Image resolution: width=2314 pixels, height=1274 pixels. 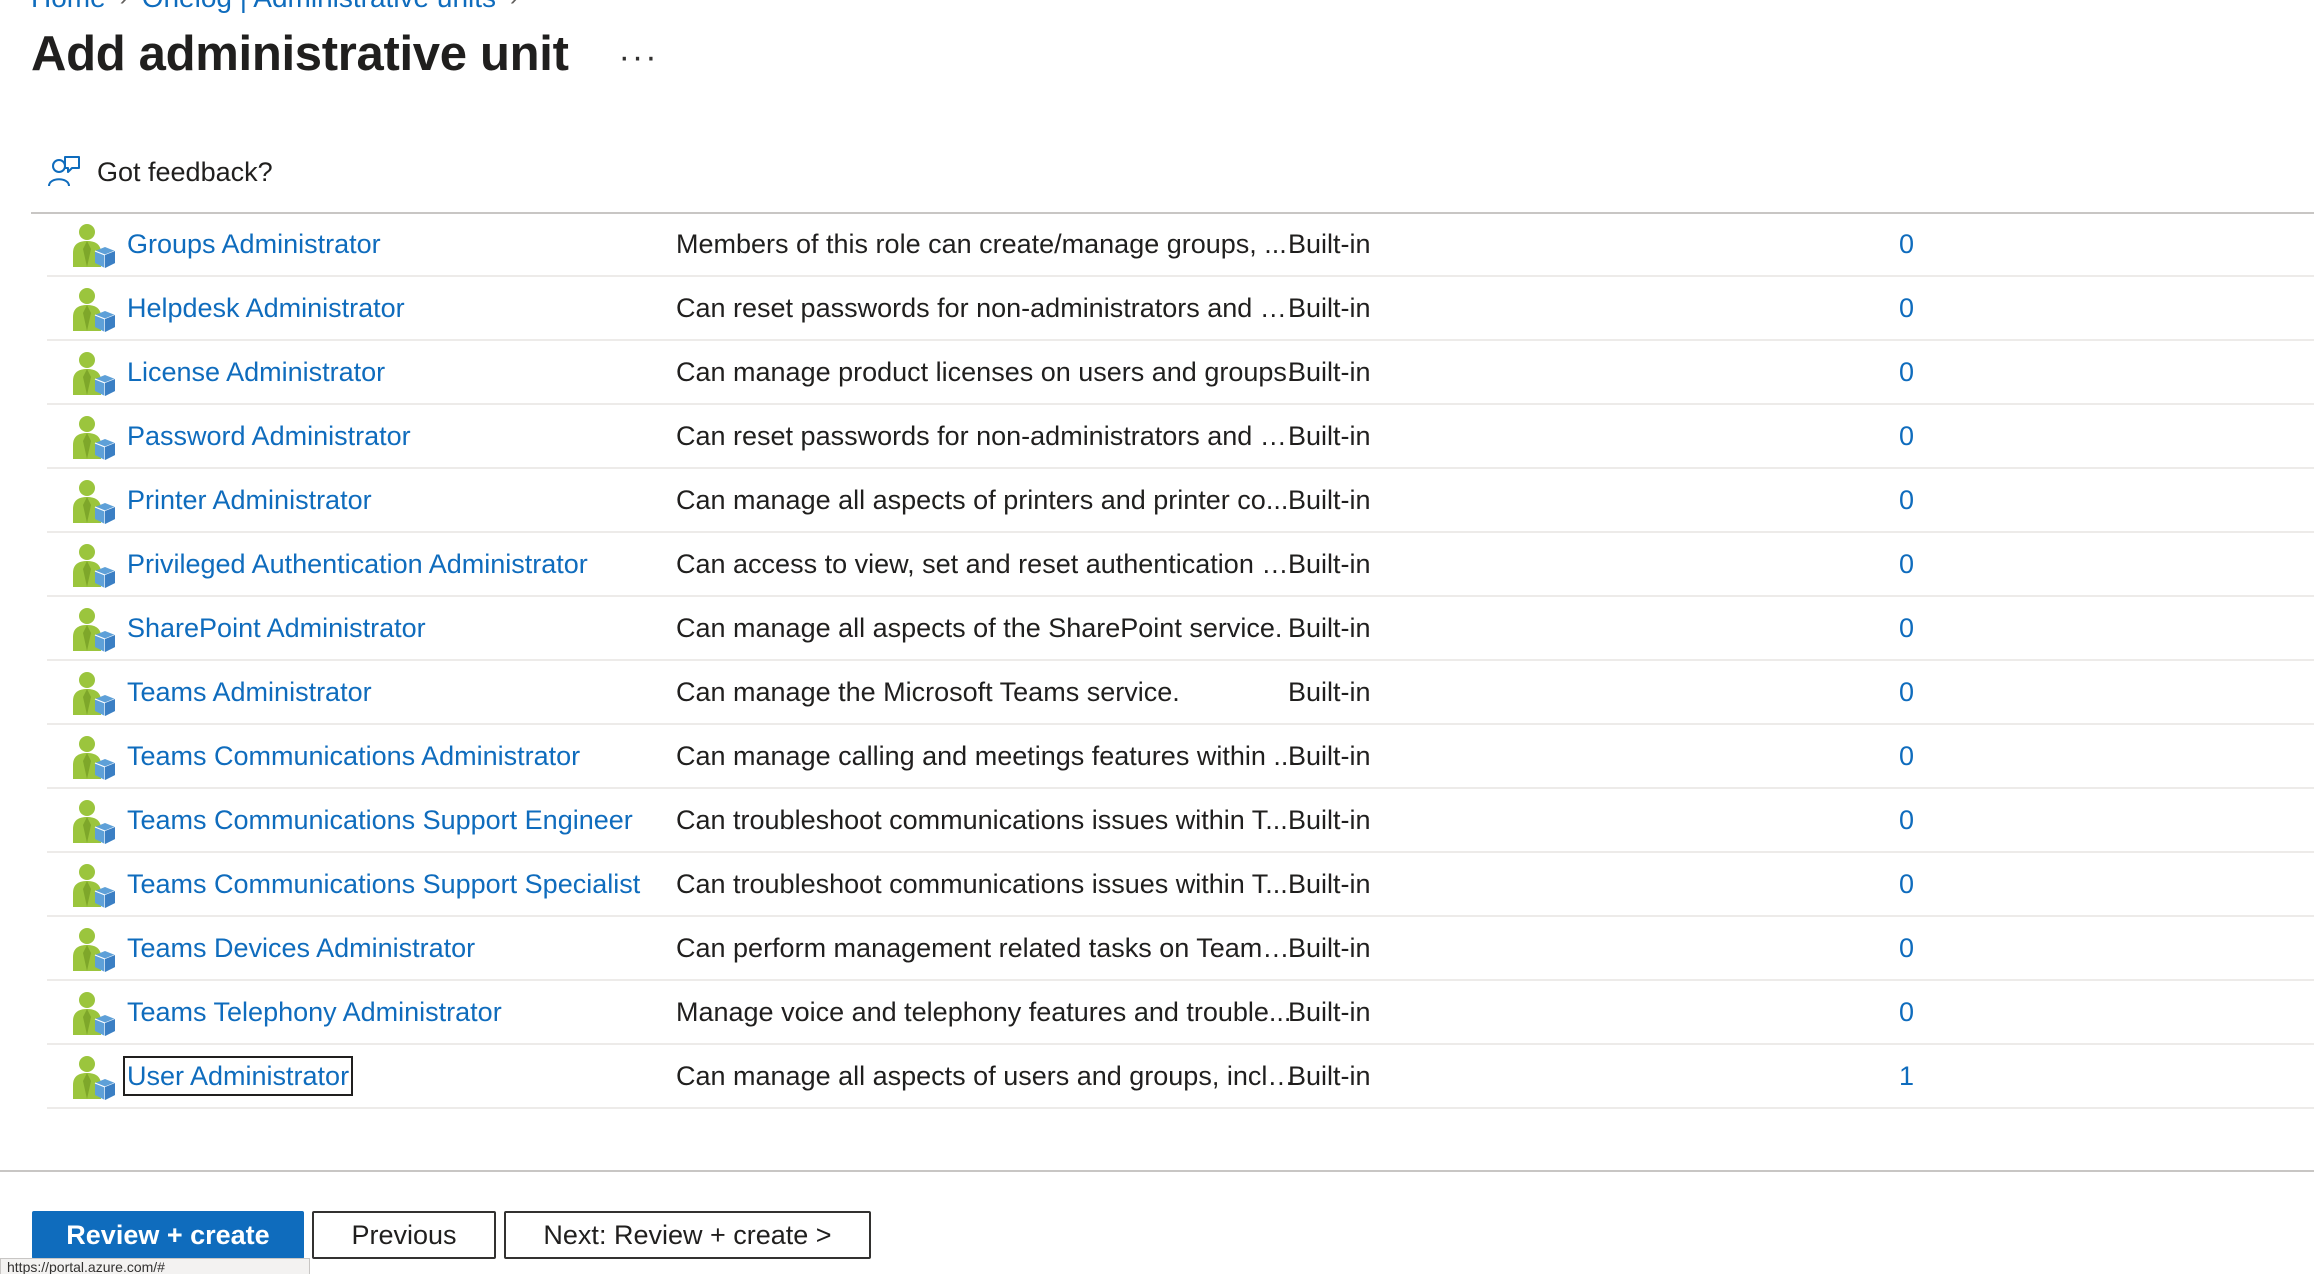 I want to click on role-name-link: Printer Administrator, so click(x=249, y=500).